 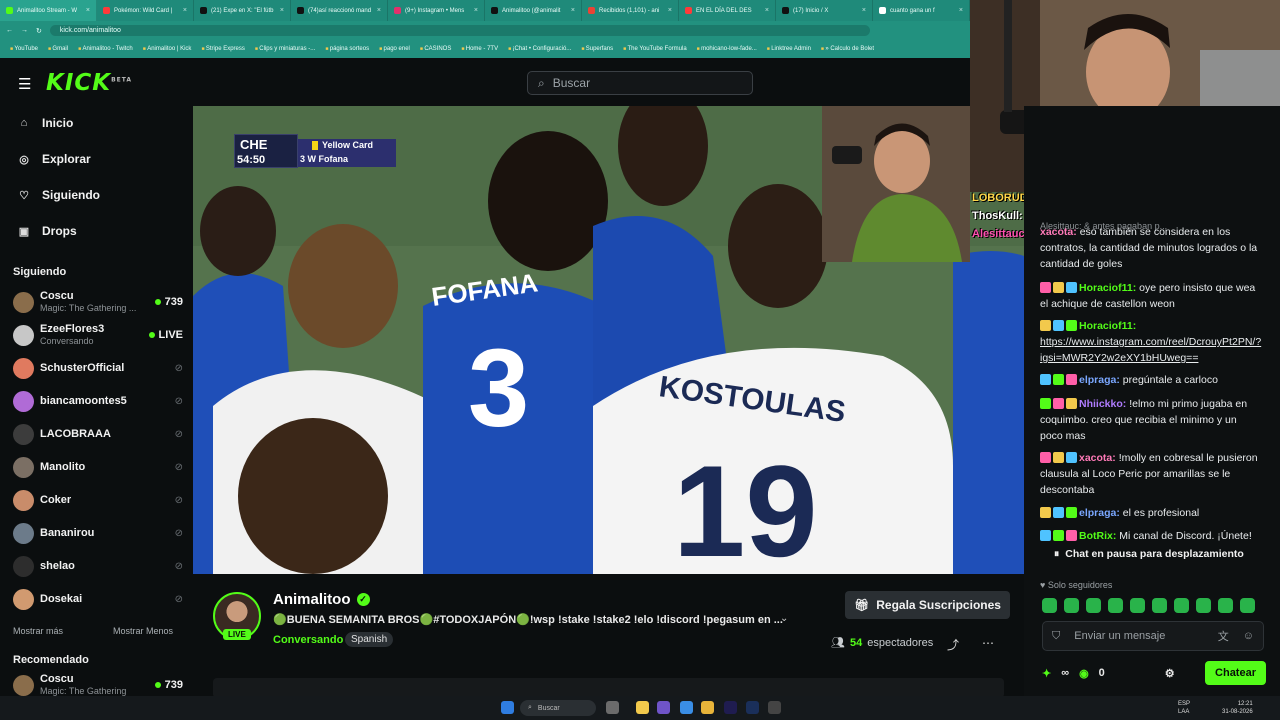 What do you see at coordinates (24, 84) in the screenshot?
I see `menu-icon: ☰` at bounding box center [24, 84].